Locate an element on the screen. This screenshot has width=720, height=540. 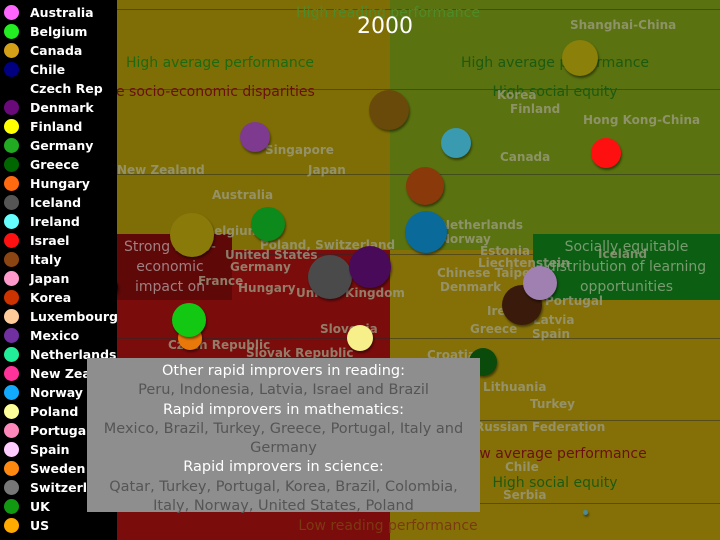
tl-performance-label: High average performance is located at coordinates (220, 63).